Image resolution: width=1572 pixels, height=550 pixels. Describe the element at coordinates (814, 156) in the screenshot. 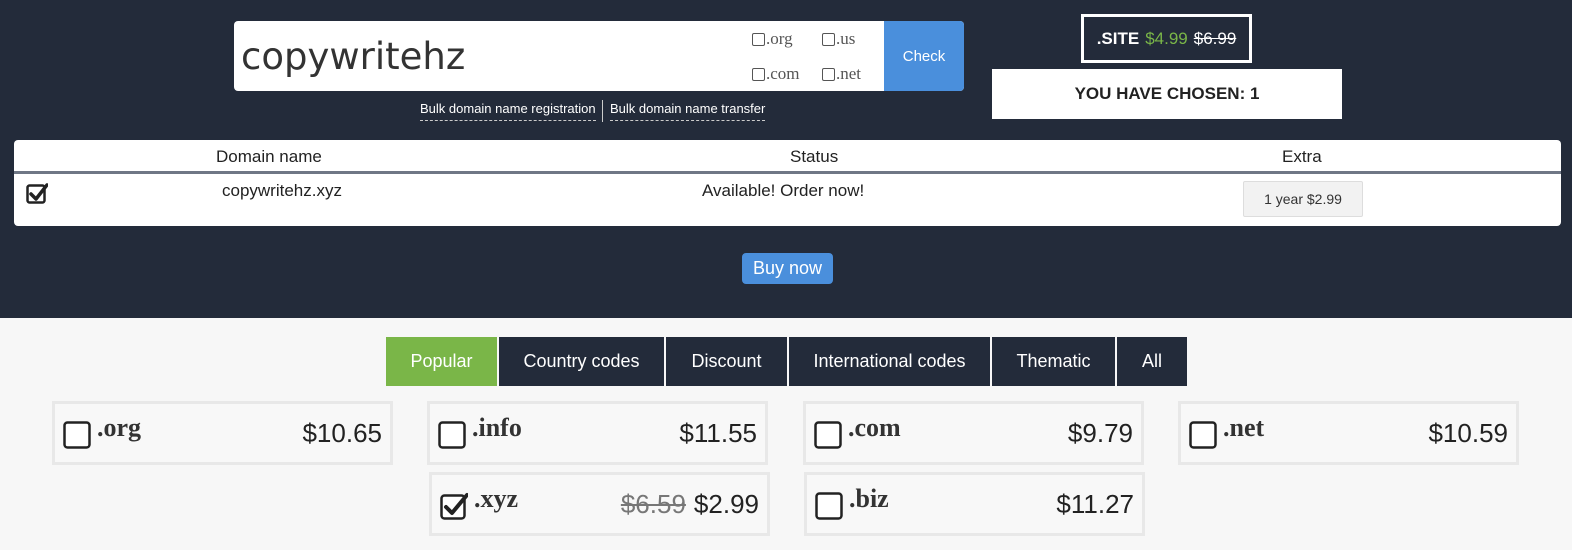

I see `header-status: Status` at that location.